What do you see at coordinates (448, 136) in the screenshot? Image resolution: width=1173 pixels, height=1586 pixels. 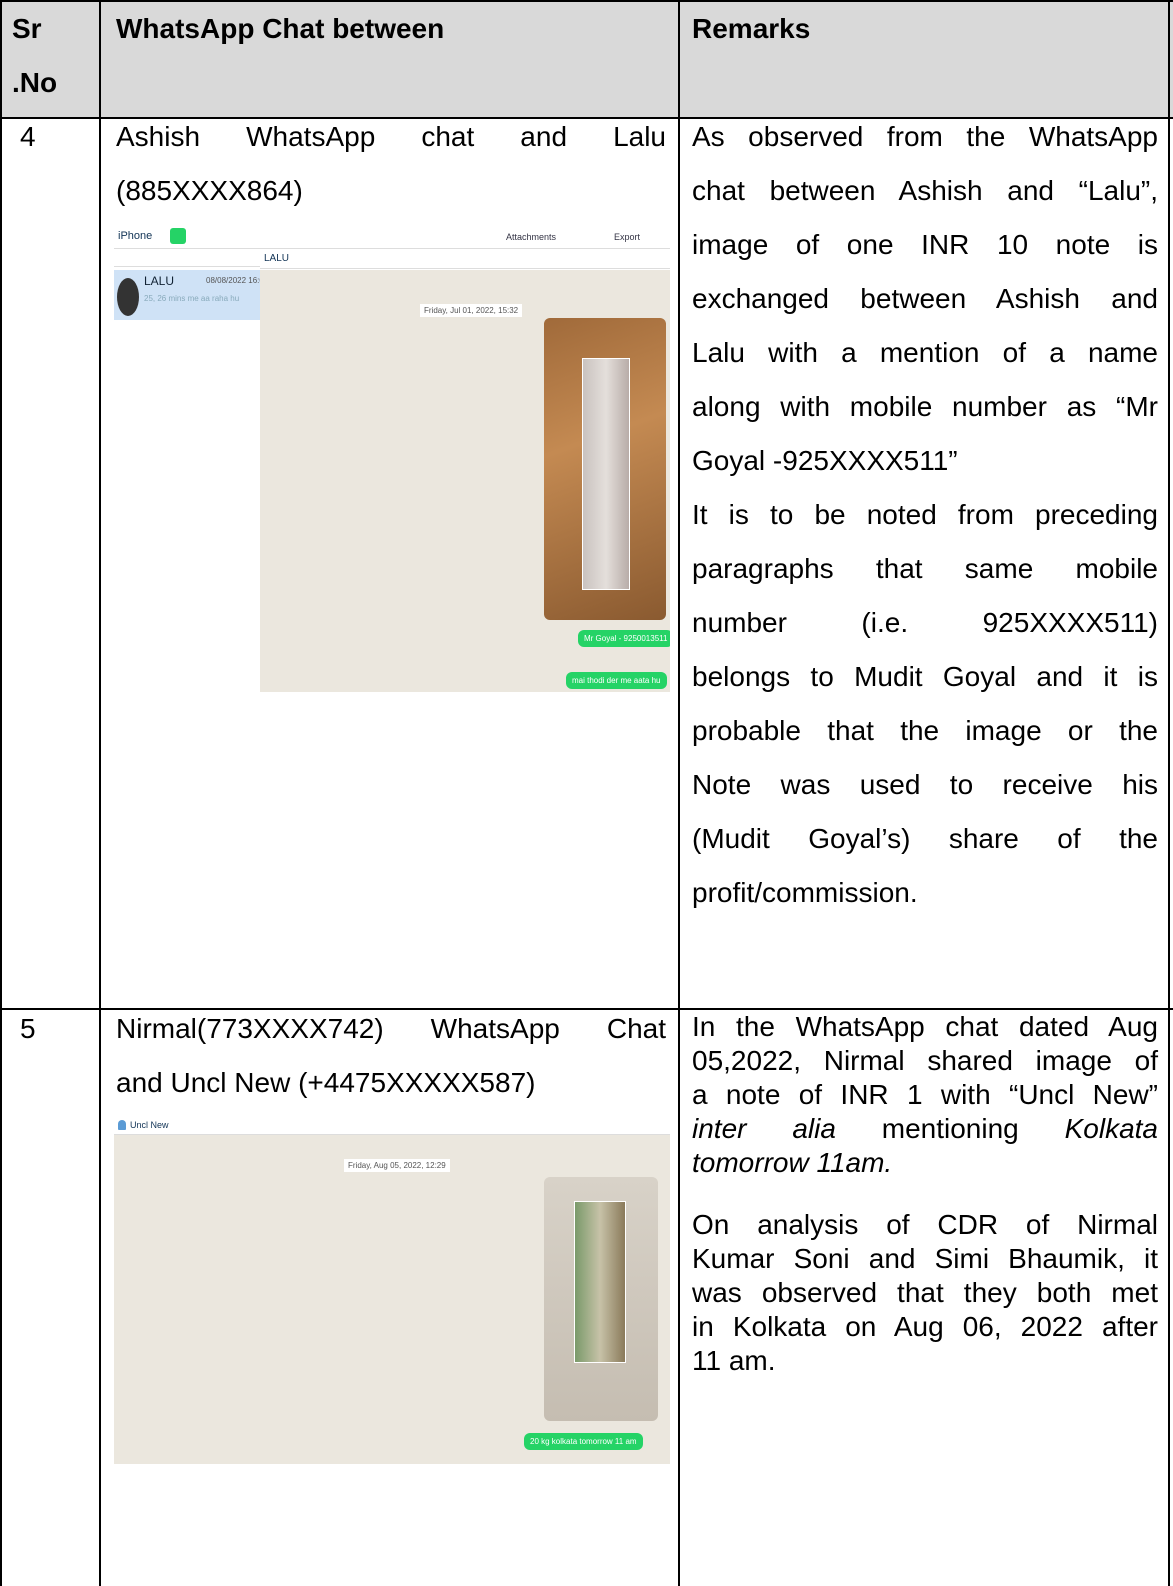 I see `chat-title-word: chat` at bounding box center [448, 136].